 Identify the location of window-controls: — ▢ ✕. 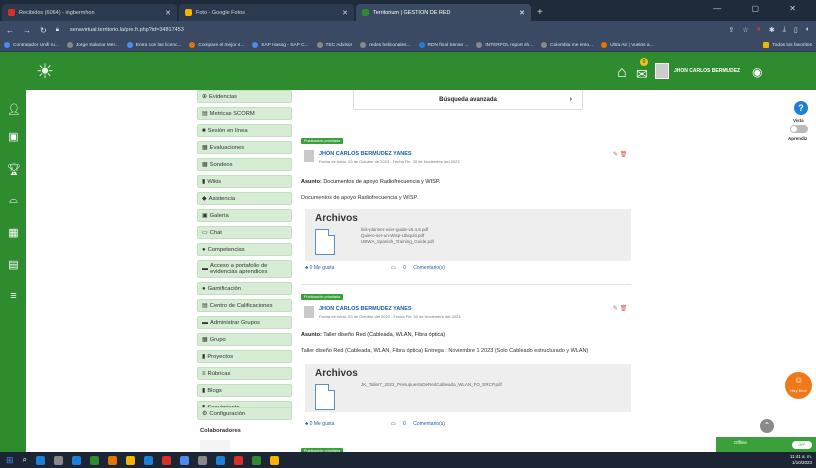
(761, 8).